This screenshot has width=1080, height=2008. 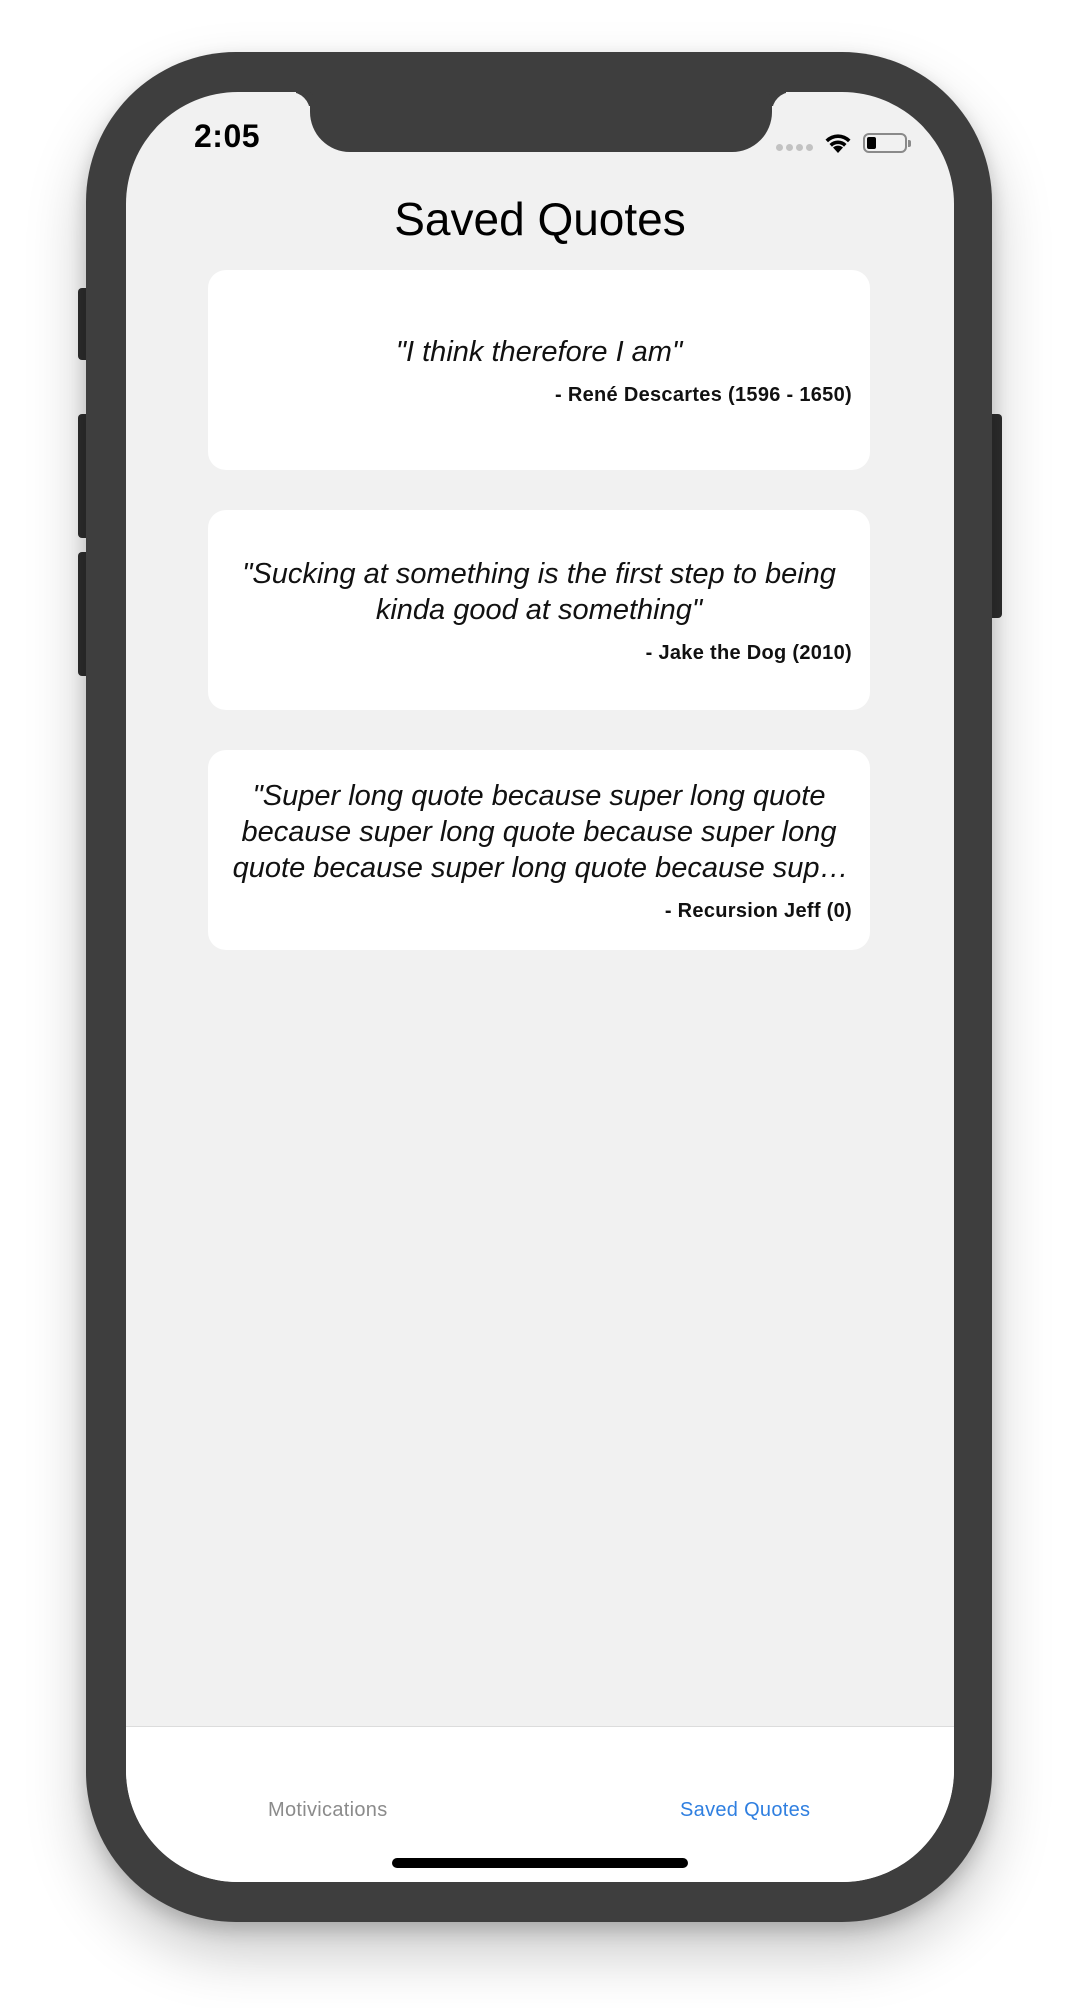 I want to click on battery-level, so click(x=871, y=143).